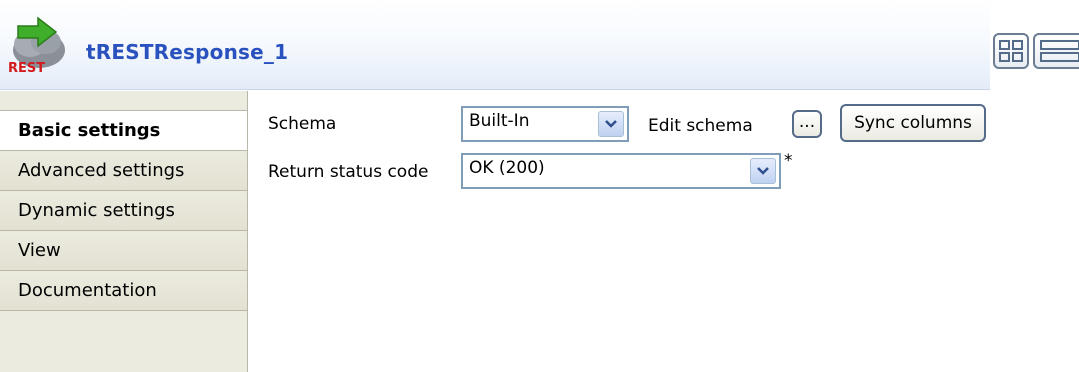  Describe the element at coordinates (499, 121) in the screenshot. I see `schema-select-value: Built-In` at that location.